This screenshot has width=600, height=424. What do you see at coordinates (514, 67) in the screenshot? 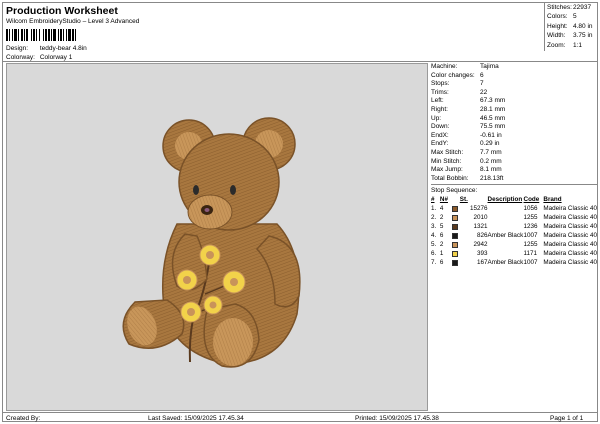
I see `info-row: Machine: Tajima` at bounding box center [514, 67].